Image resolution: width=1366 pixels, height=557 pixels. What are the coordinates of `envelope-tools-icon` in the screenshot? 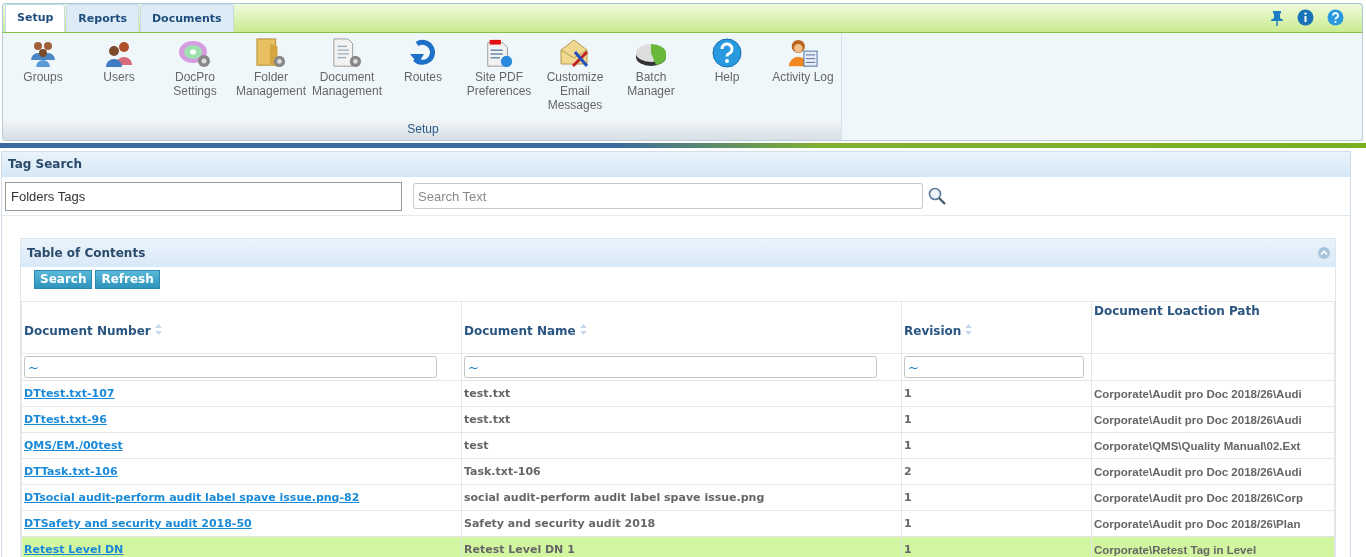 It's located at (575, 53).